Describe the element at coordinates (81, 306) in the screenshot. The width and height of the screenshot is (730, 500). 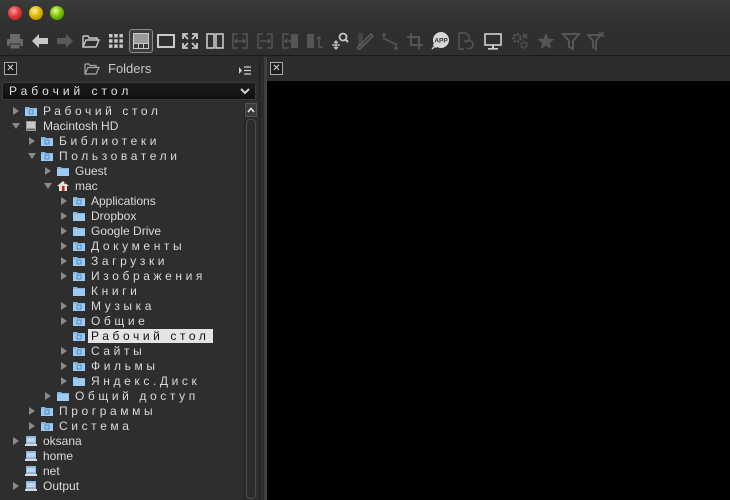
I see `music-folder-icon` at that location.